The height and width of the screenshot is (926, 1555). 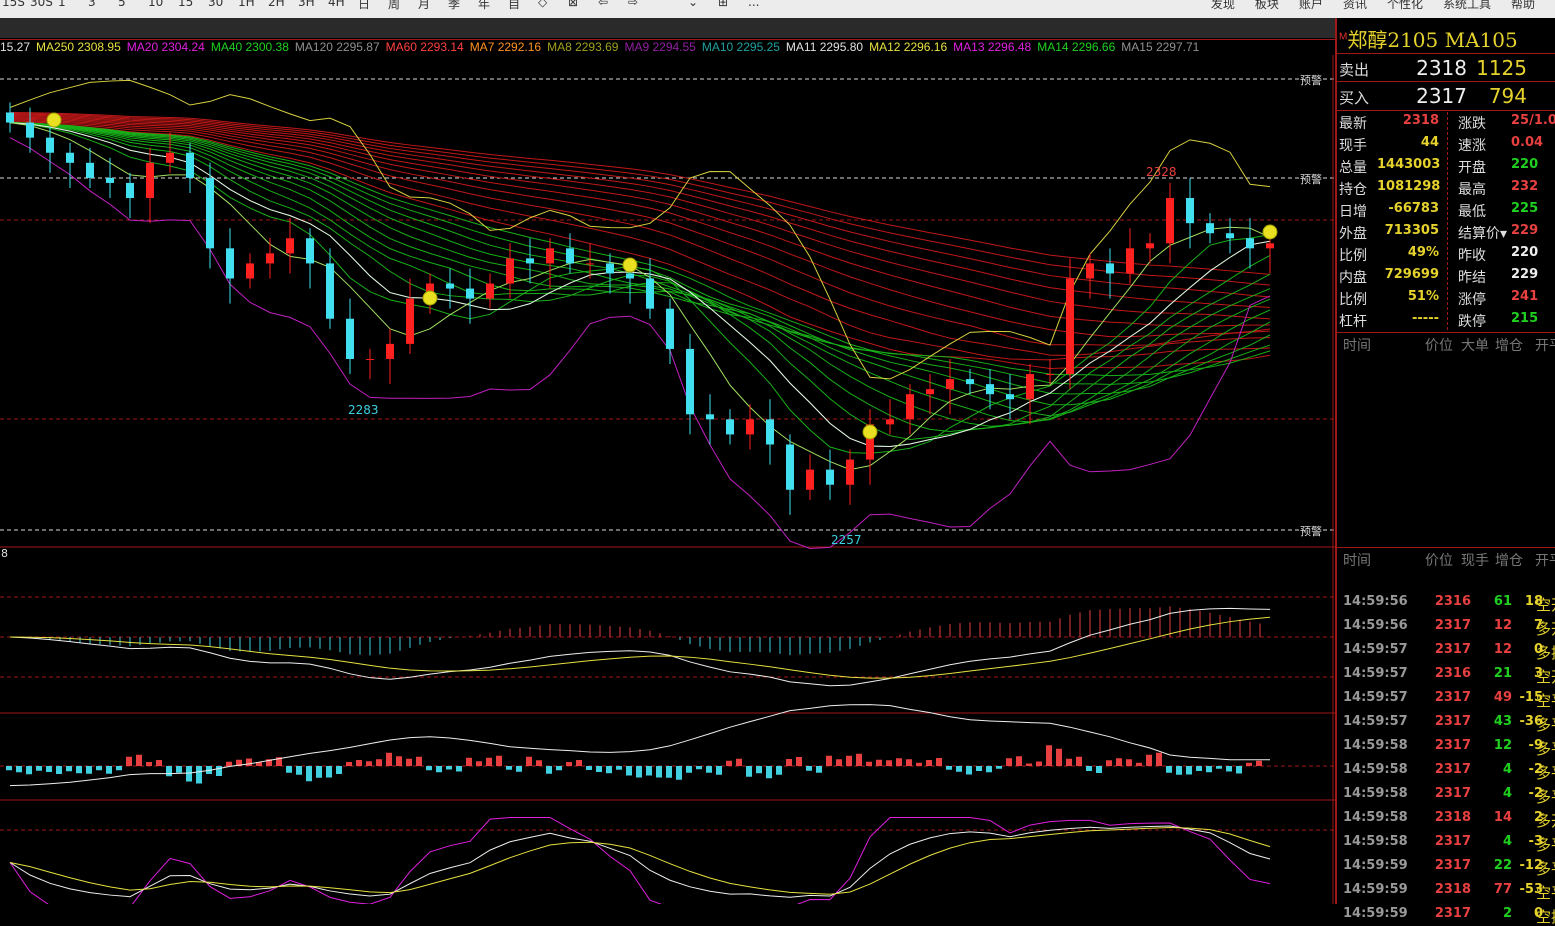 What do you see at coordinates (573, 4) in the screenshot?
I see `period-button: ⊠` at bounding box center [573, 4].